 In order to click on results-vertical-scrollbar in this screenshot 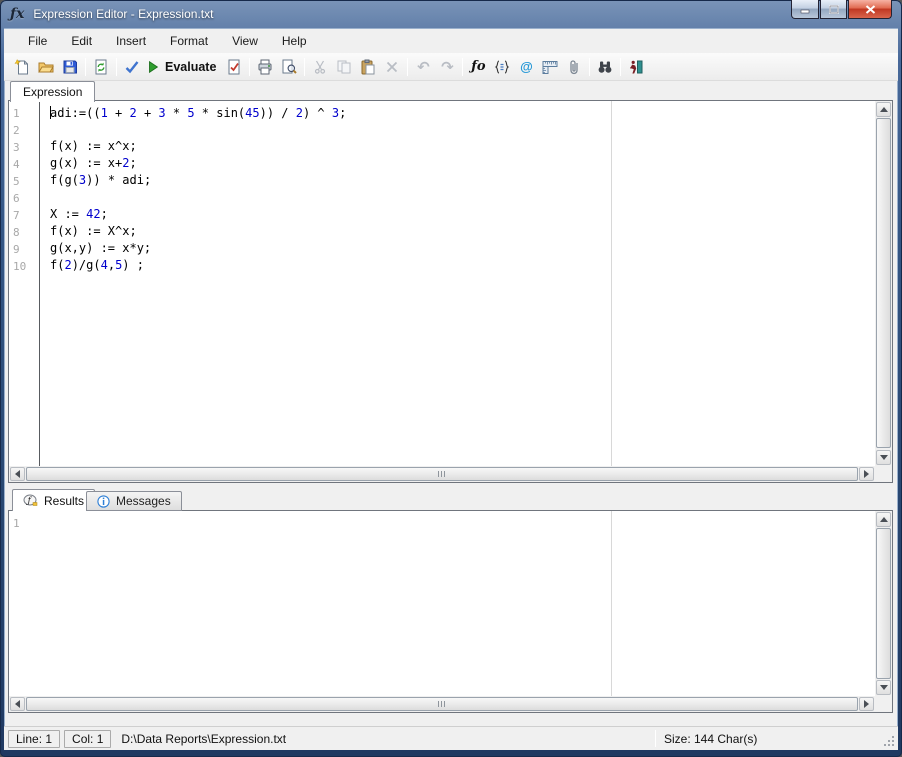, I will do `click(883, 603)`.